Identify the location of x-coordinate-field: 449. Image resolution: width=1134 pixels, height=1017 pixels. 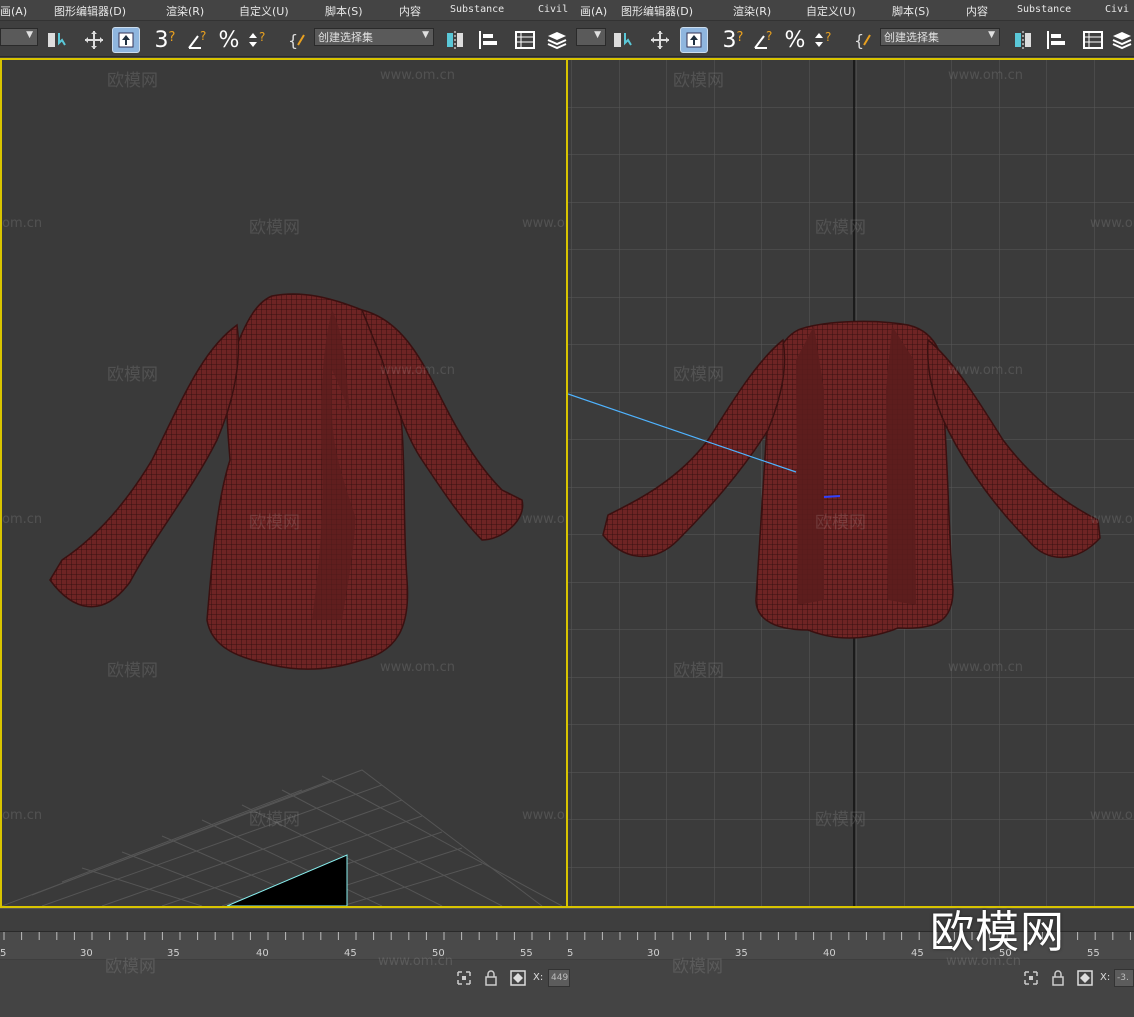
(559, 978).